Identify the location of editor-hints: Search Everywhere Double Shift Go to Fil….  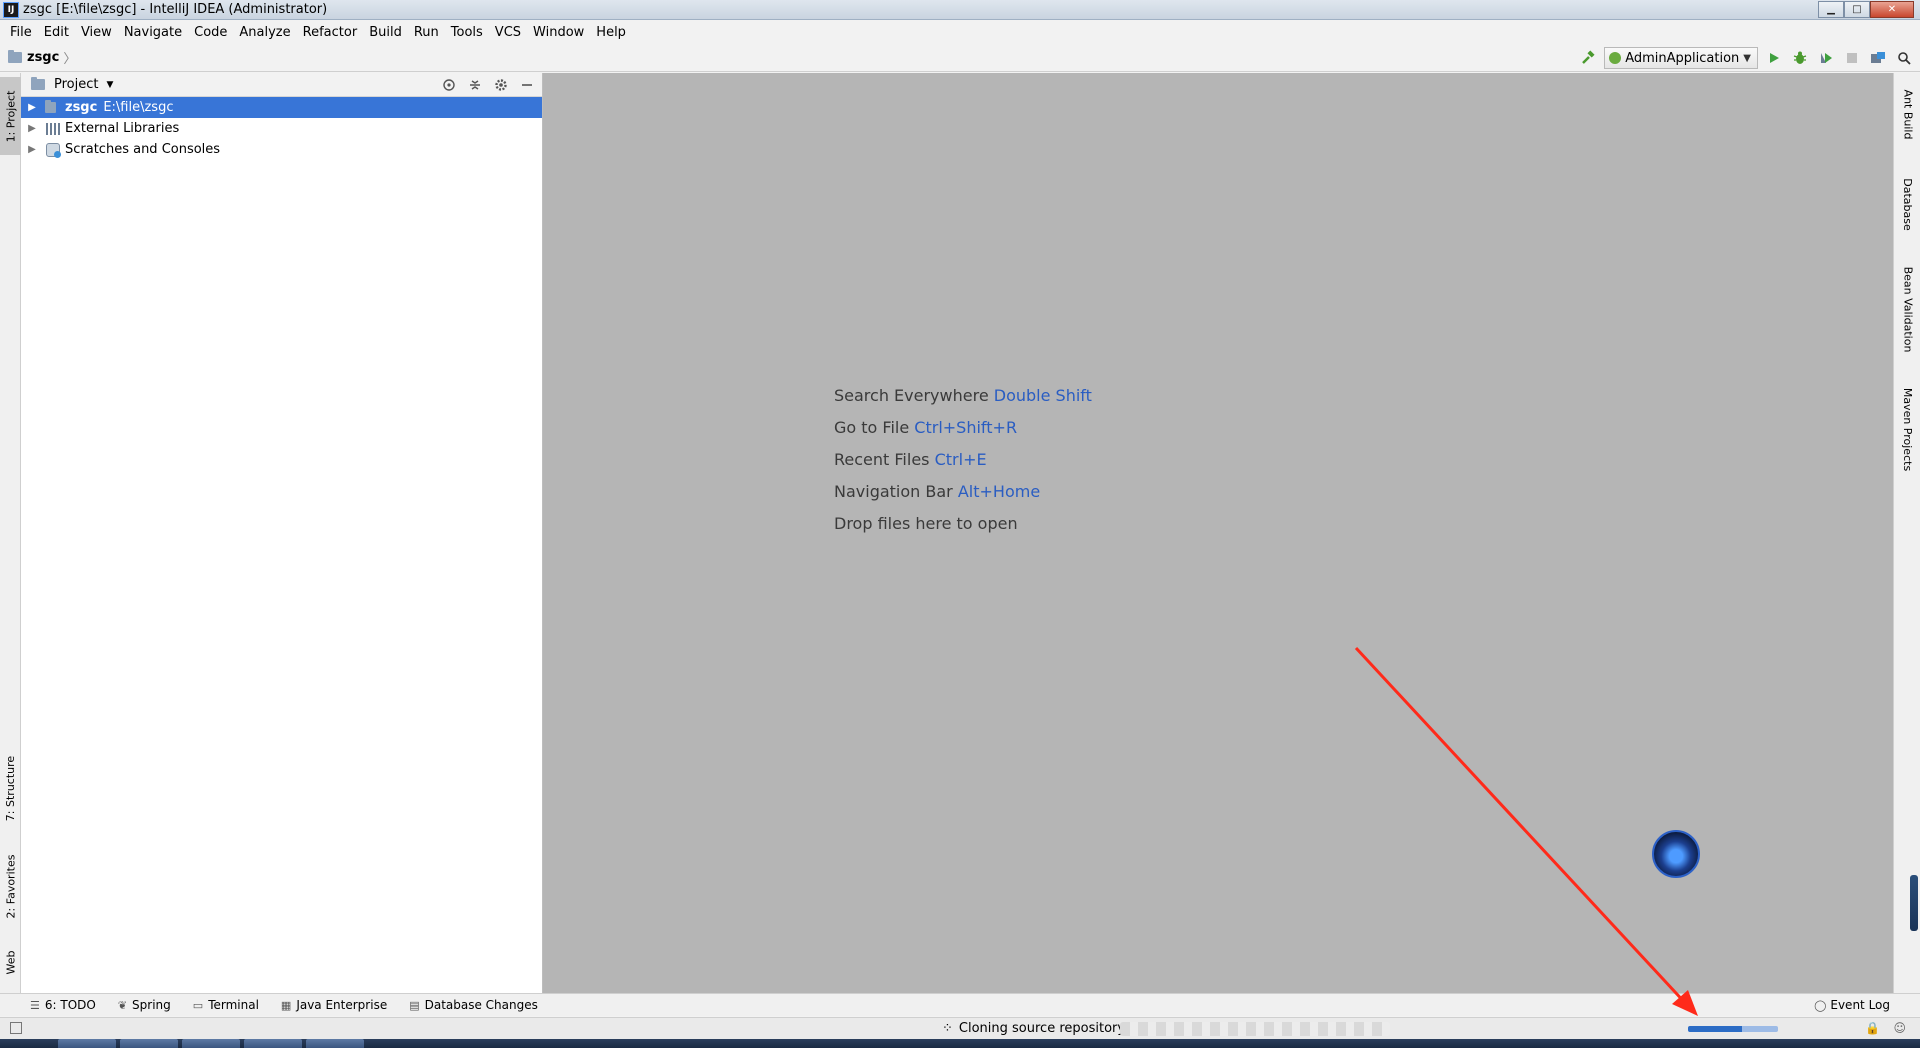
(963, 466).